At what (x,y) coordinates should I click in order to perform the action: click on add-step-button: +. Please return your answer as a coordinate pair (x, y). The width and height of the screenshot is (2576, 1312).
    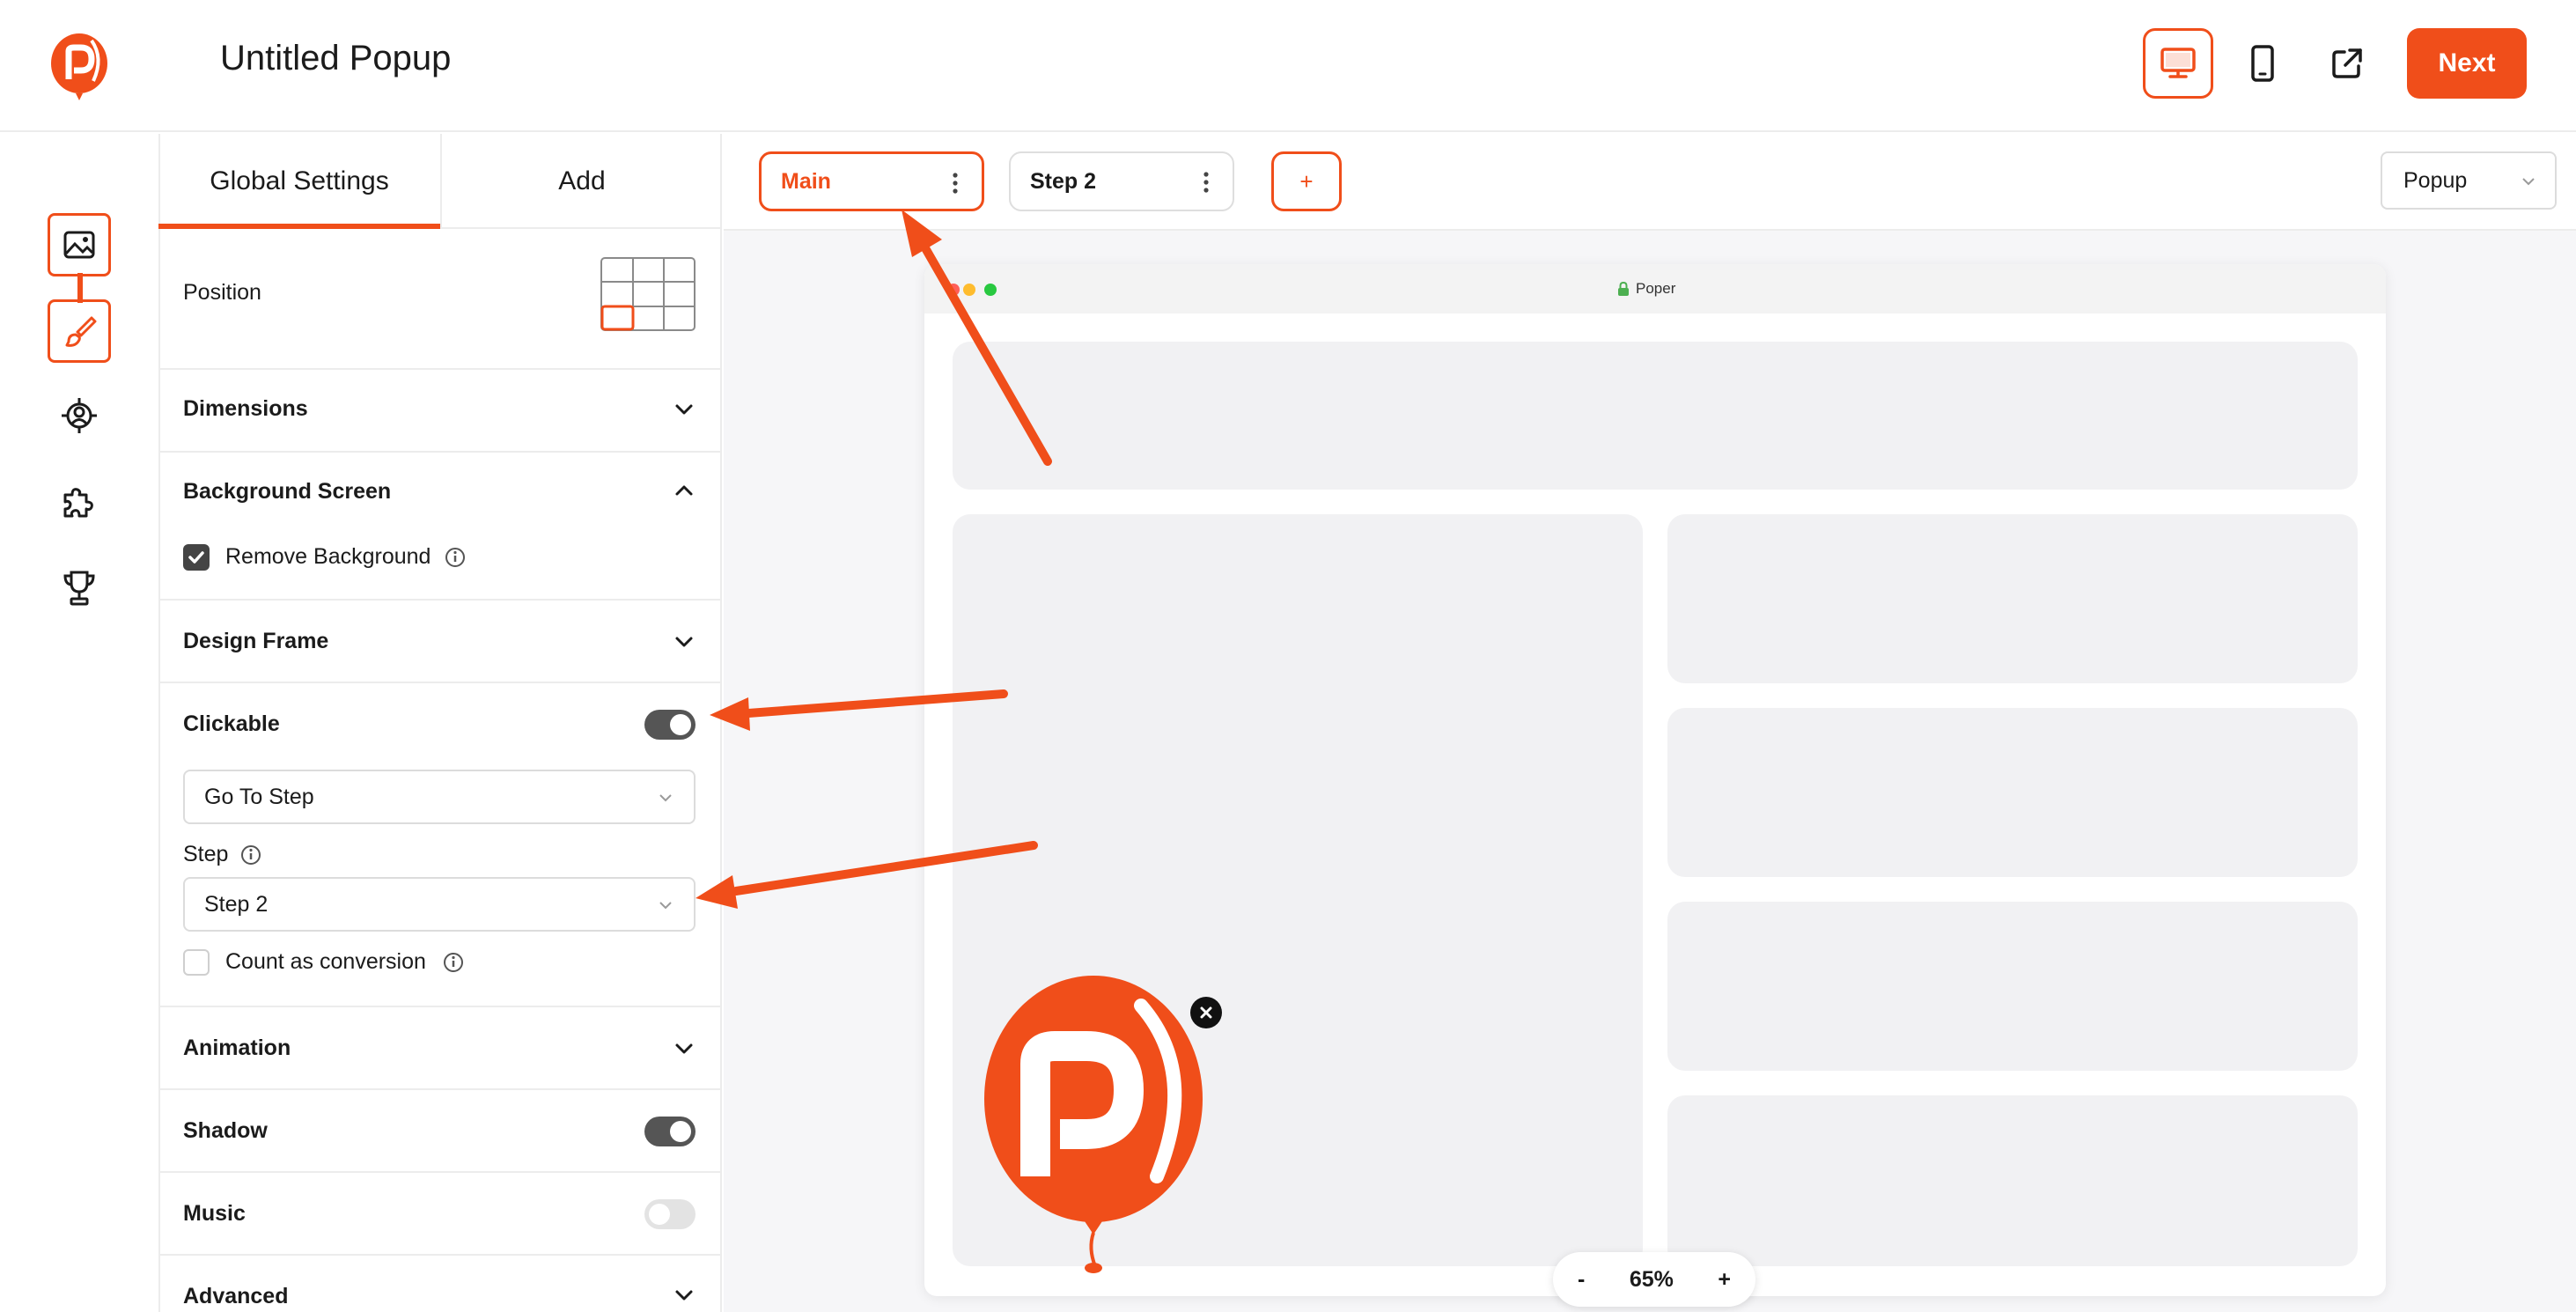
    Looking at the image, I should click on (1306, 181).